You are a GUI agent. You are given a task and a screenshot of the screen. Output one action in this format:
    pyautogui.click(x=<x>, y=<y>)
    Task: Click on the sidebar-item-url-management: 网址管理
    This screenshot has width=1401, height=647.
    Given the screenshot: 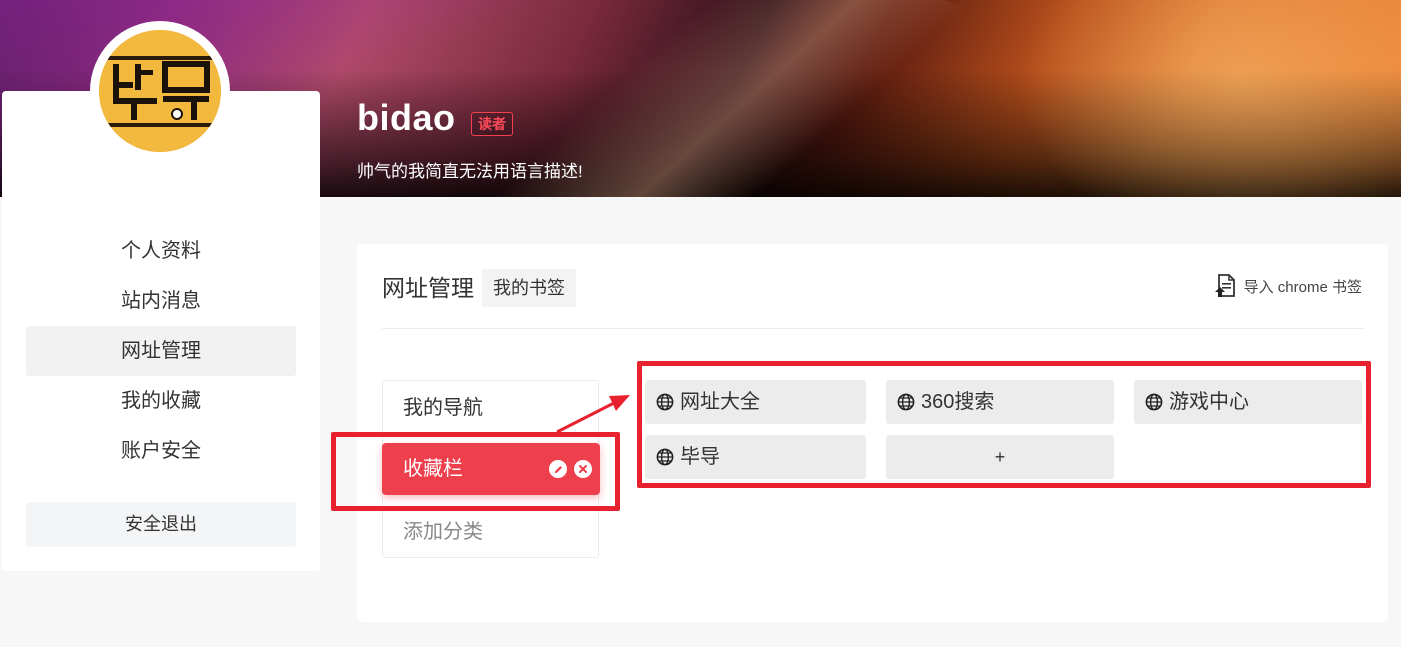 What is the action you would take?
    pyautogui.click(x=161, y=351)
    